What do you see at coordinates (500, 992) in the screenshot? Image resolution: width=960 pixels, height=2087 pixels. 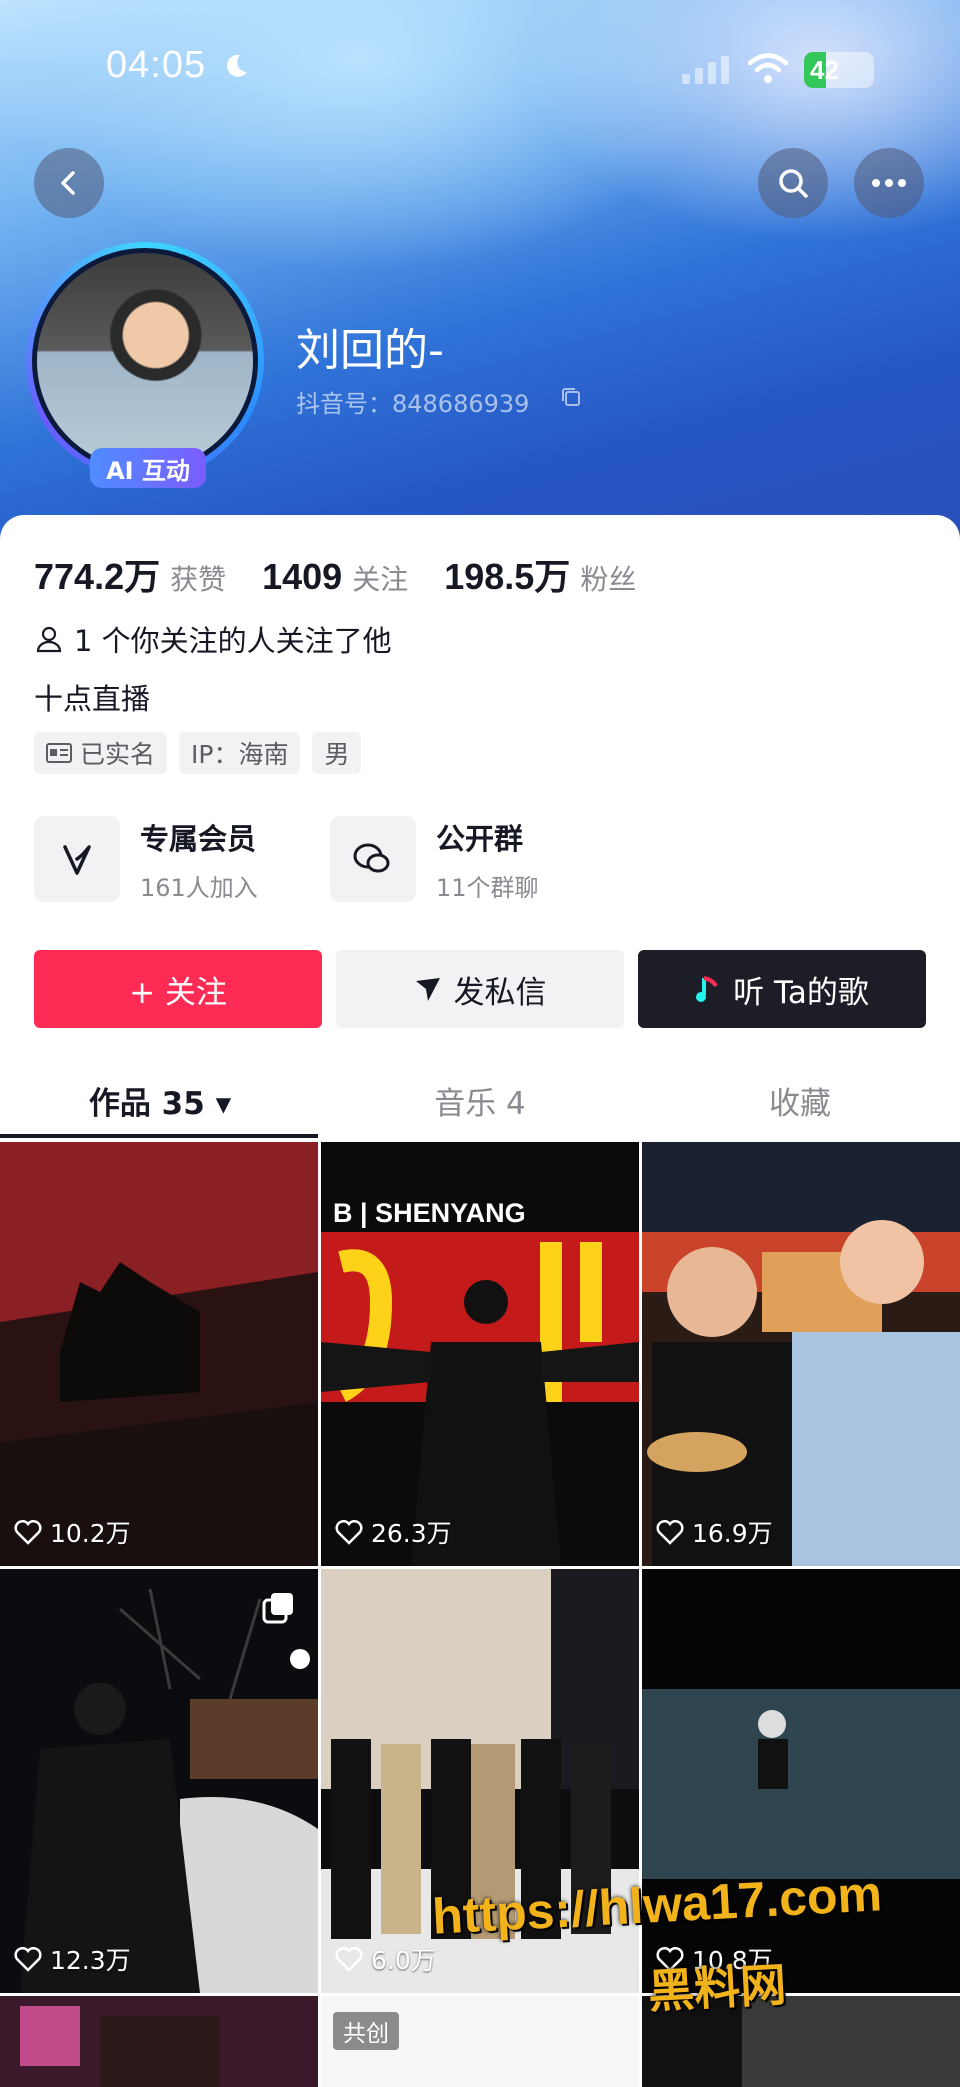 I see `message-label: 发私信` at bounding box center [500, 992].